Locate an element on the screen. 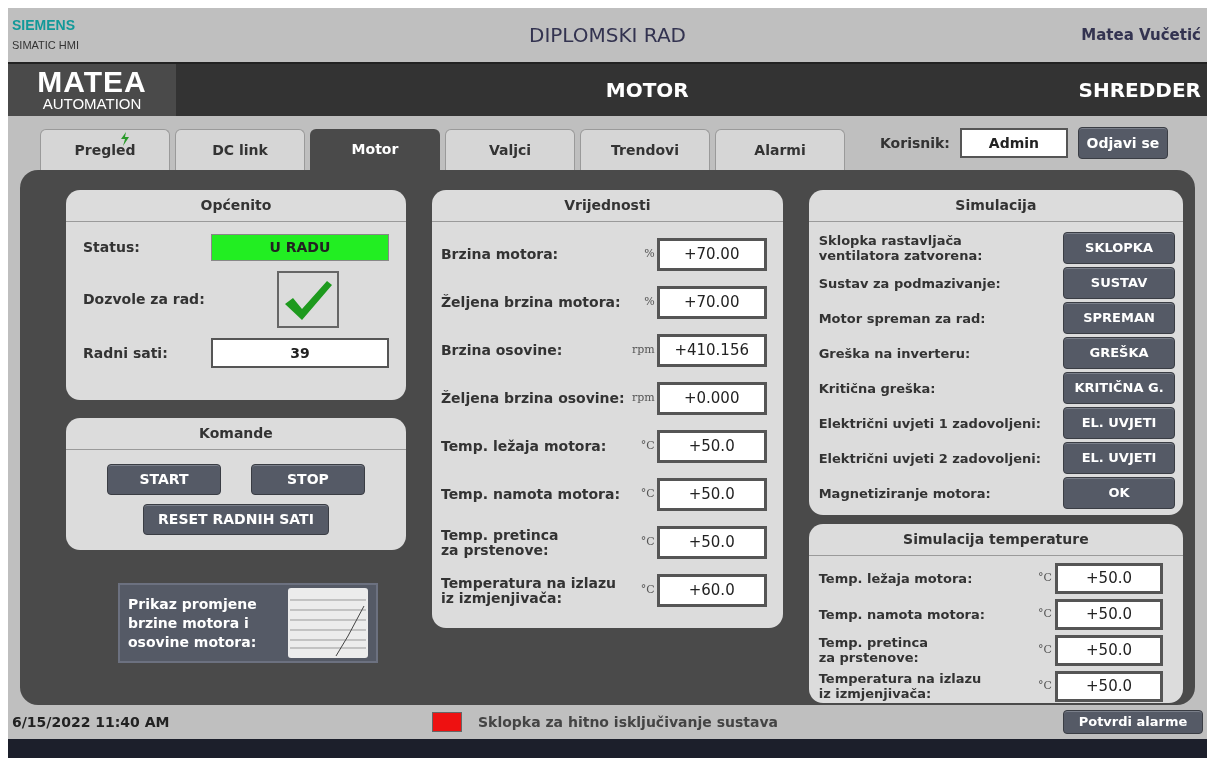 This screenshot has height=758, width=1215. panel-title: Simulacija temperature is located at coordinates (996, 539).